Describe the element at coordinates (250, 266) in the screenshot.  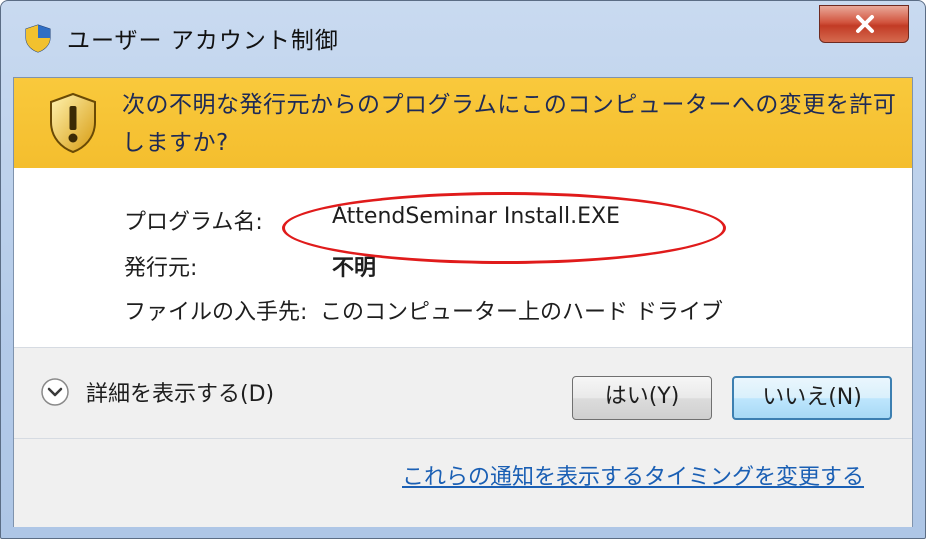
I see `publisher-row: 発行元: 不明` at that location.